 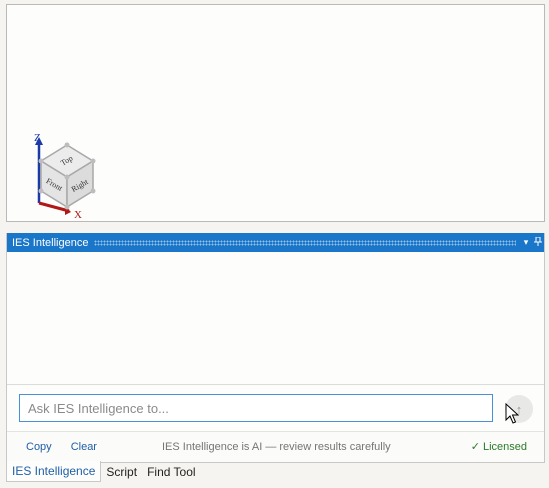 What do you see at coordinates (498, 447) in the screenshot?
I see `license-status: ✓ Licensed` at bounding box center [498, 447].